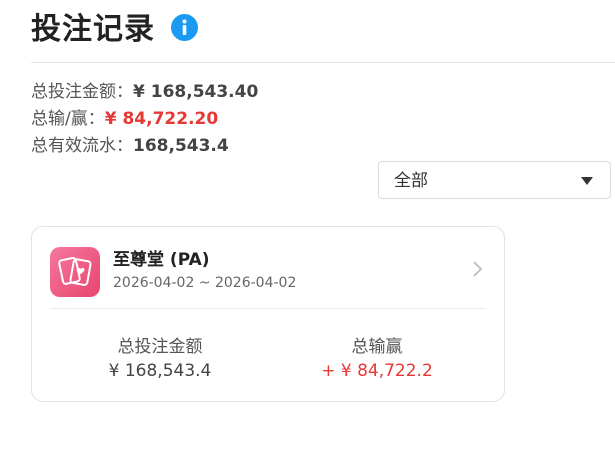 This screenshot has width=615, height=450. I want to click on filter-selected-label: 全部, so click(411, 181).